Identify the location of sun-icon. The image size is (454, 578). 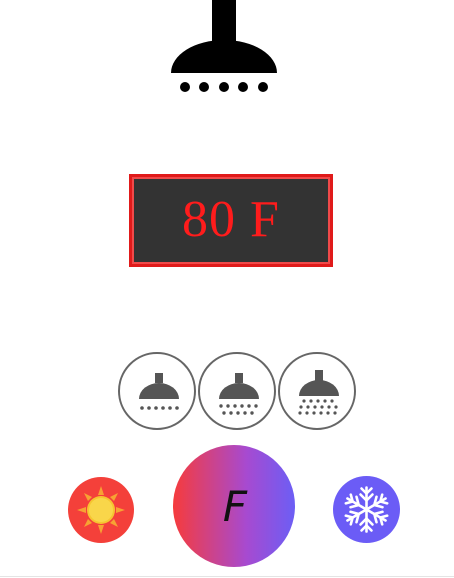
(101, 510).